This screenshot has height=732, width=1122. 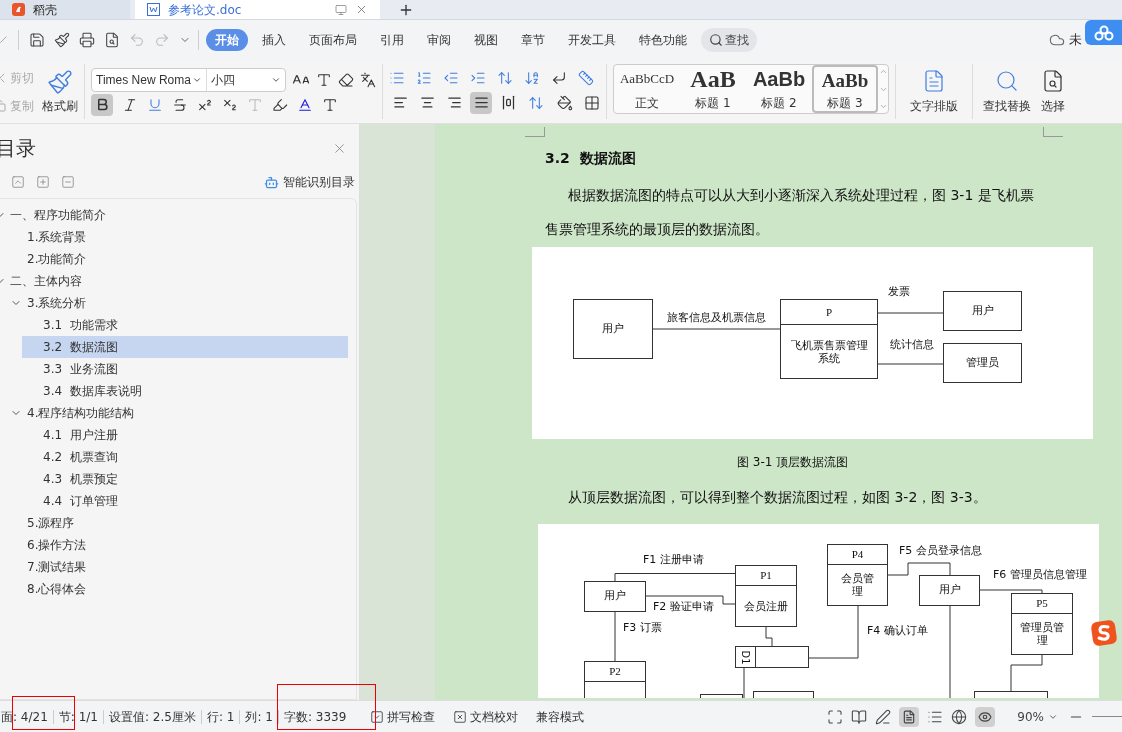 I want to click on brush-icon, so click(x=62, y=40).